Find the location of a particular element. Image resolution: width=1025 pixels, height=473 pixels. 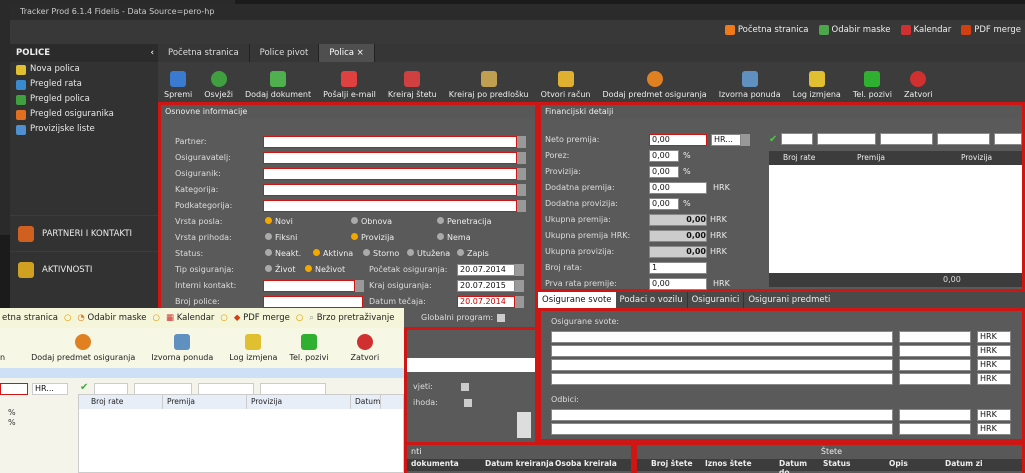

end-date-picker is located at coordinates (519, 285).